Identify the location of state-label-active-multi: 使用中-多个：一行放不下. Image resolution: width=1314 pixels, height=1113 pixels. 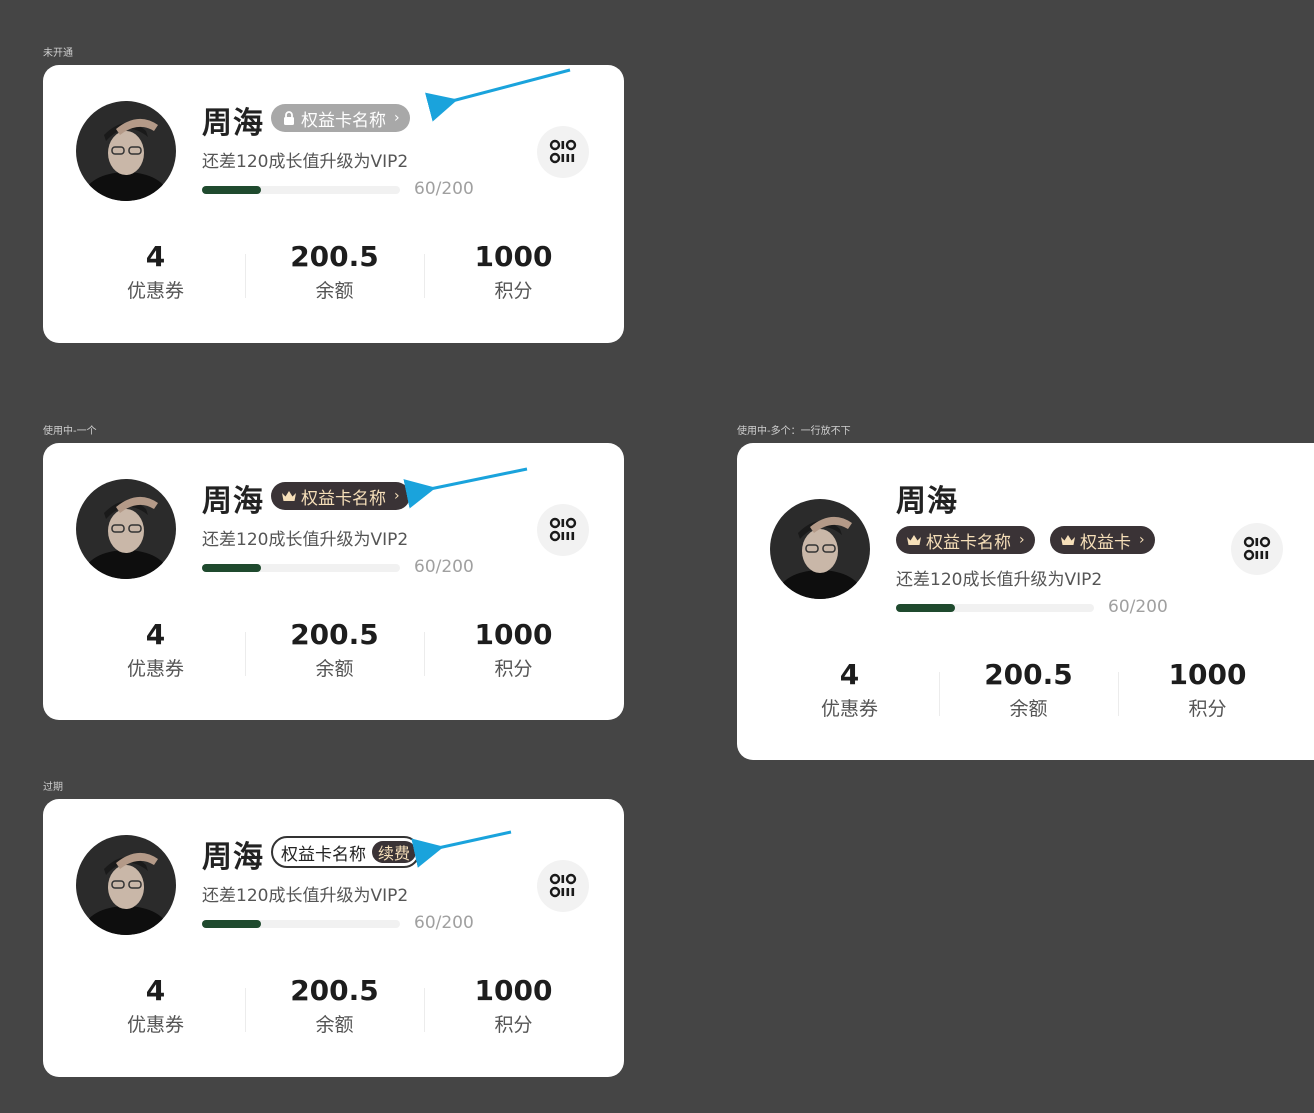
(794, 431).